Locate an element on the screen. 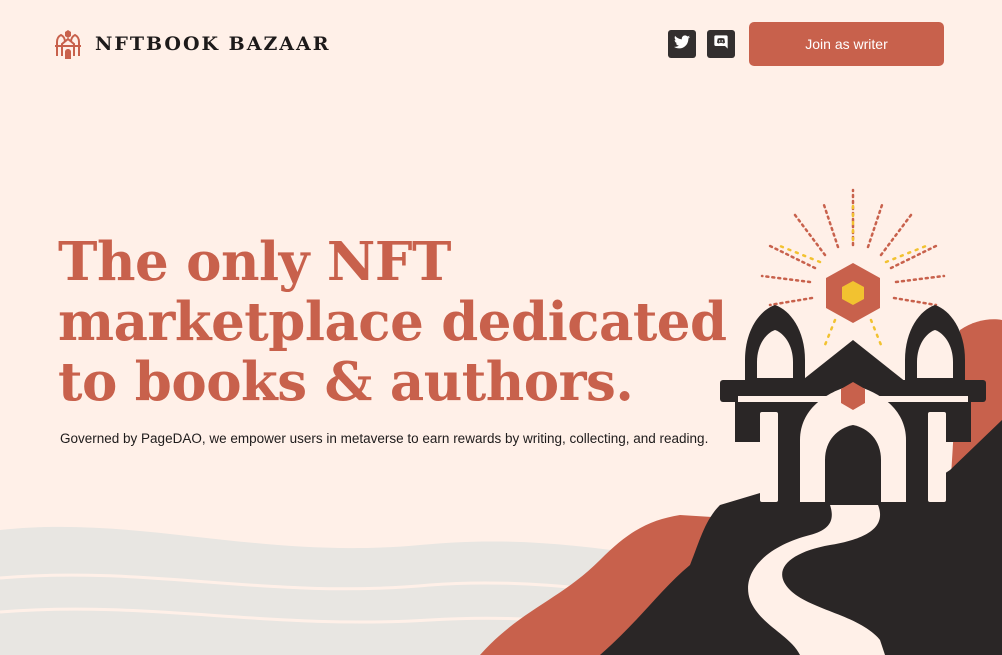 Image resolution: width=1002 pixels, height=655 pixels. site-header: NFTBOOK BAZAAR Join as writer is located at coordinates (501, 45).